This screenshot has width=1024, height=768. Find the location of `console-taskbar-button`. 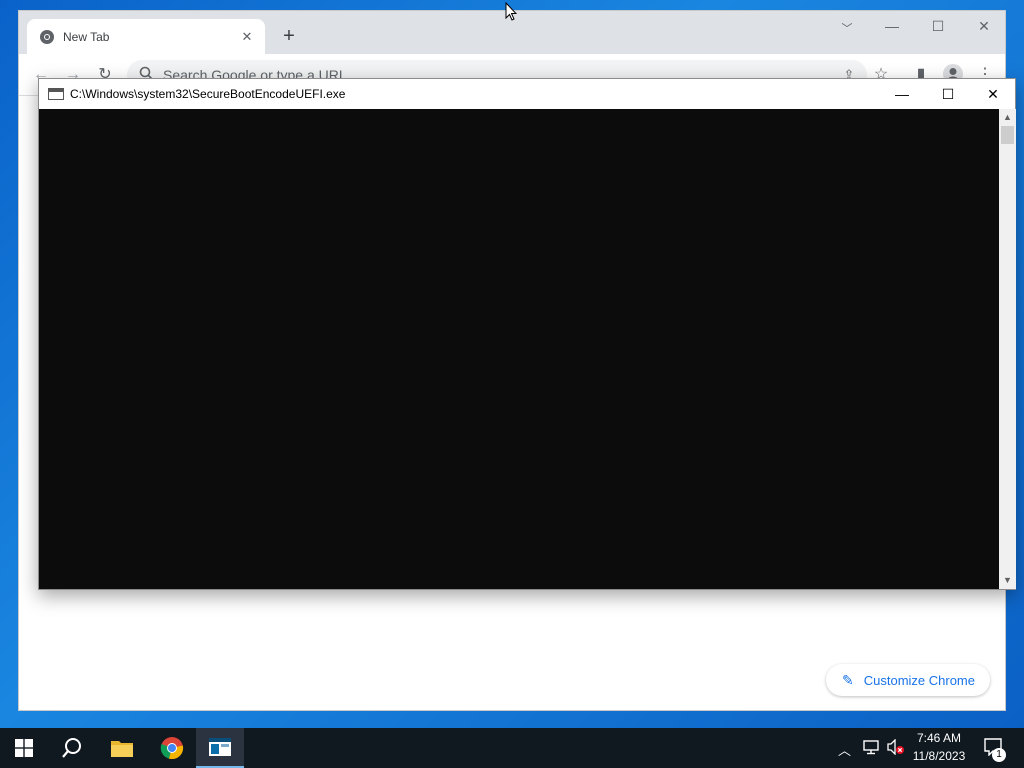

console-taskbar-button is located at coordinates (220, 748).